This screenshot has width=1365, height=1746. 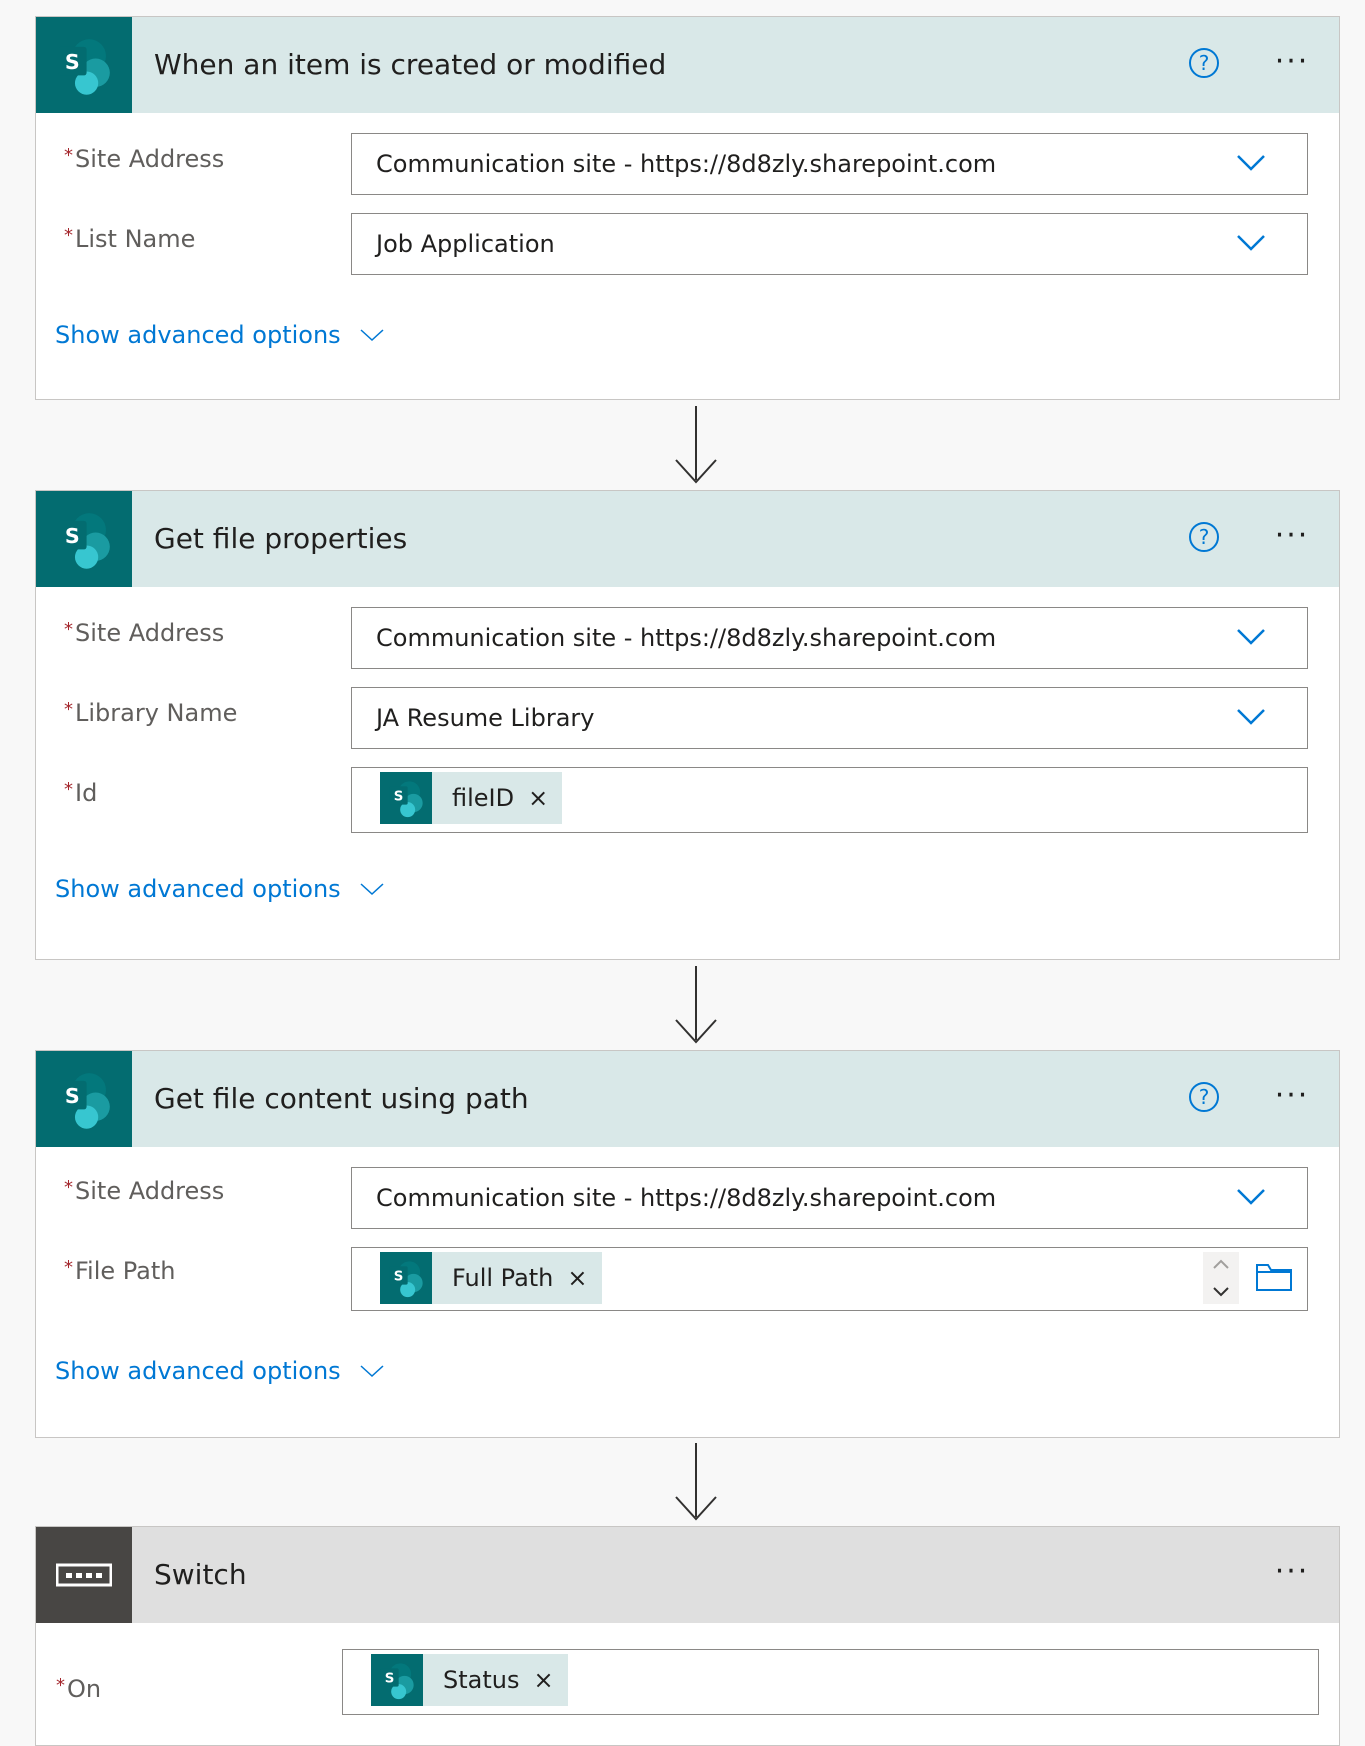 I want to click on folder-picker-icon, so click(x=1274, y=1277).